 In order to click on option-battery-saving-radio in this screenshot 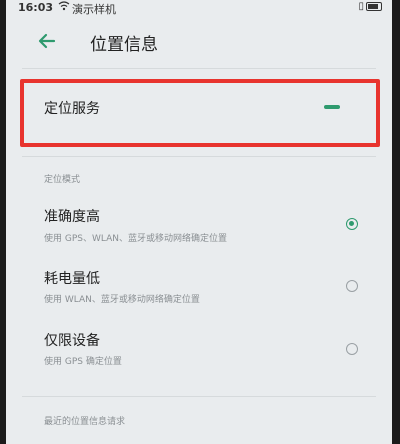, I will do `click(352, 286)`.